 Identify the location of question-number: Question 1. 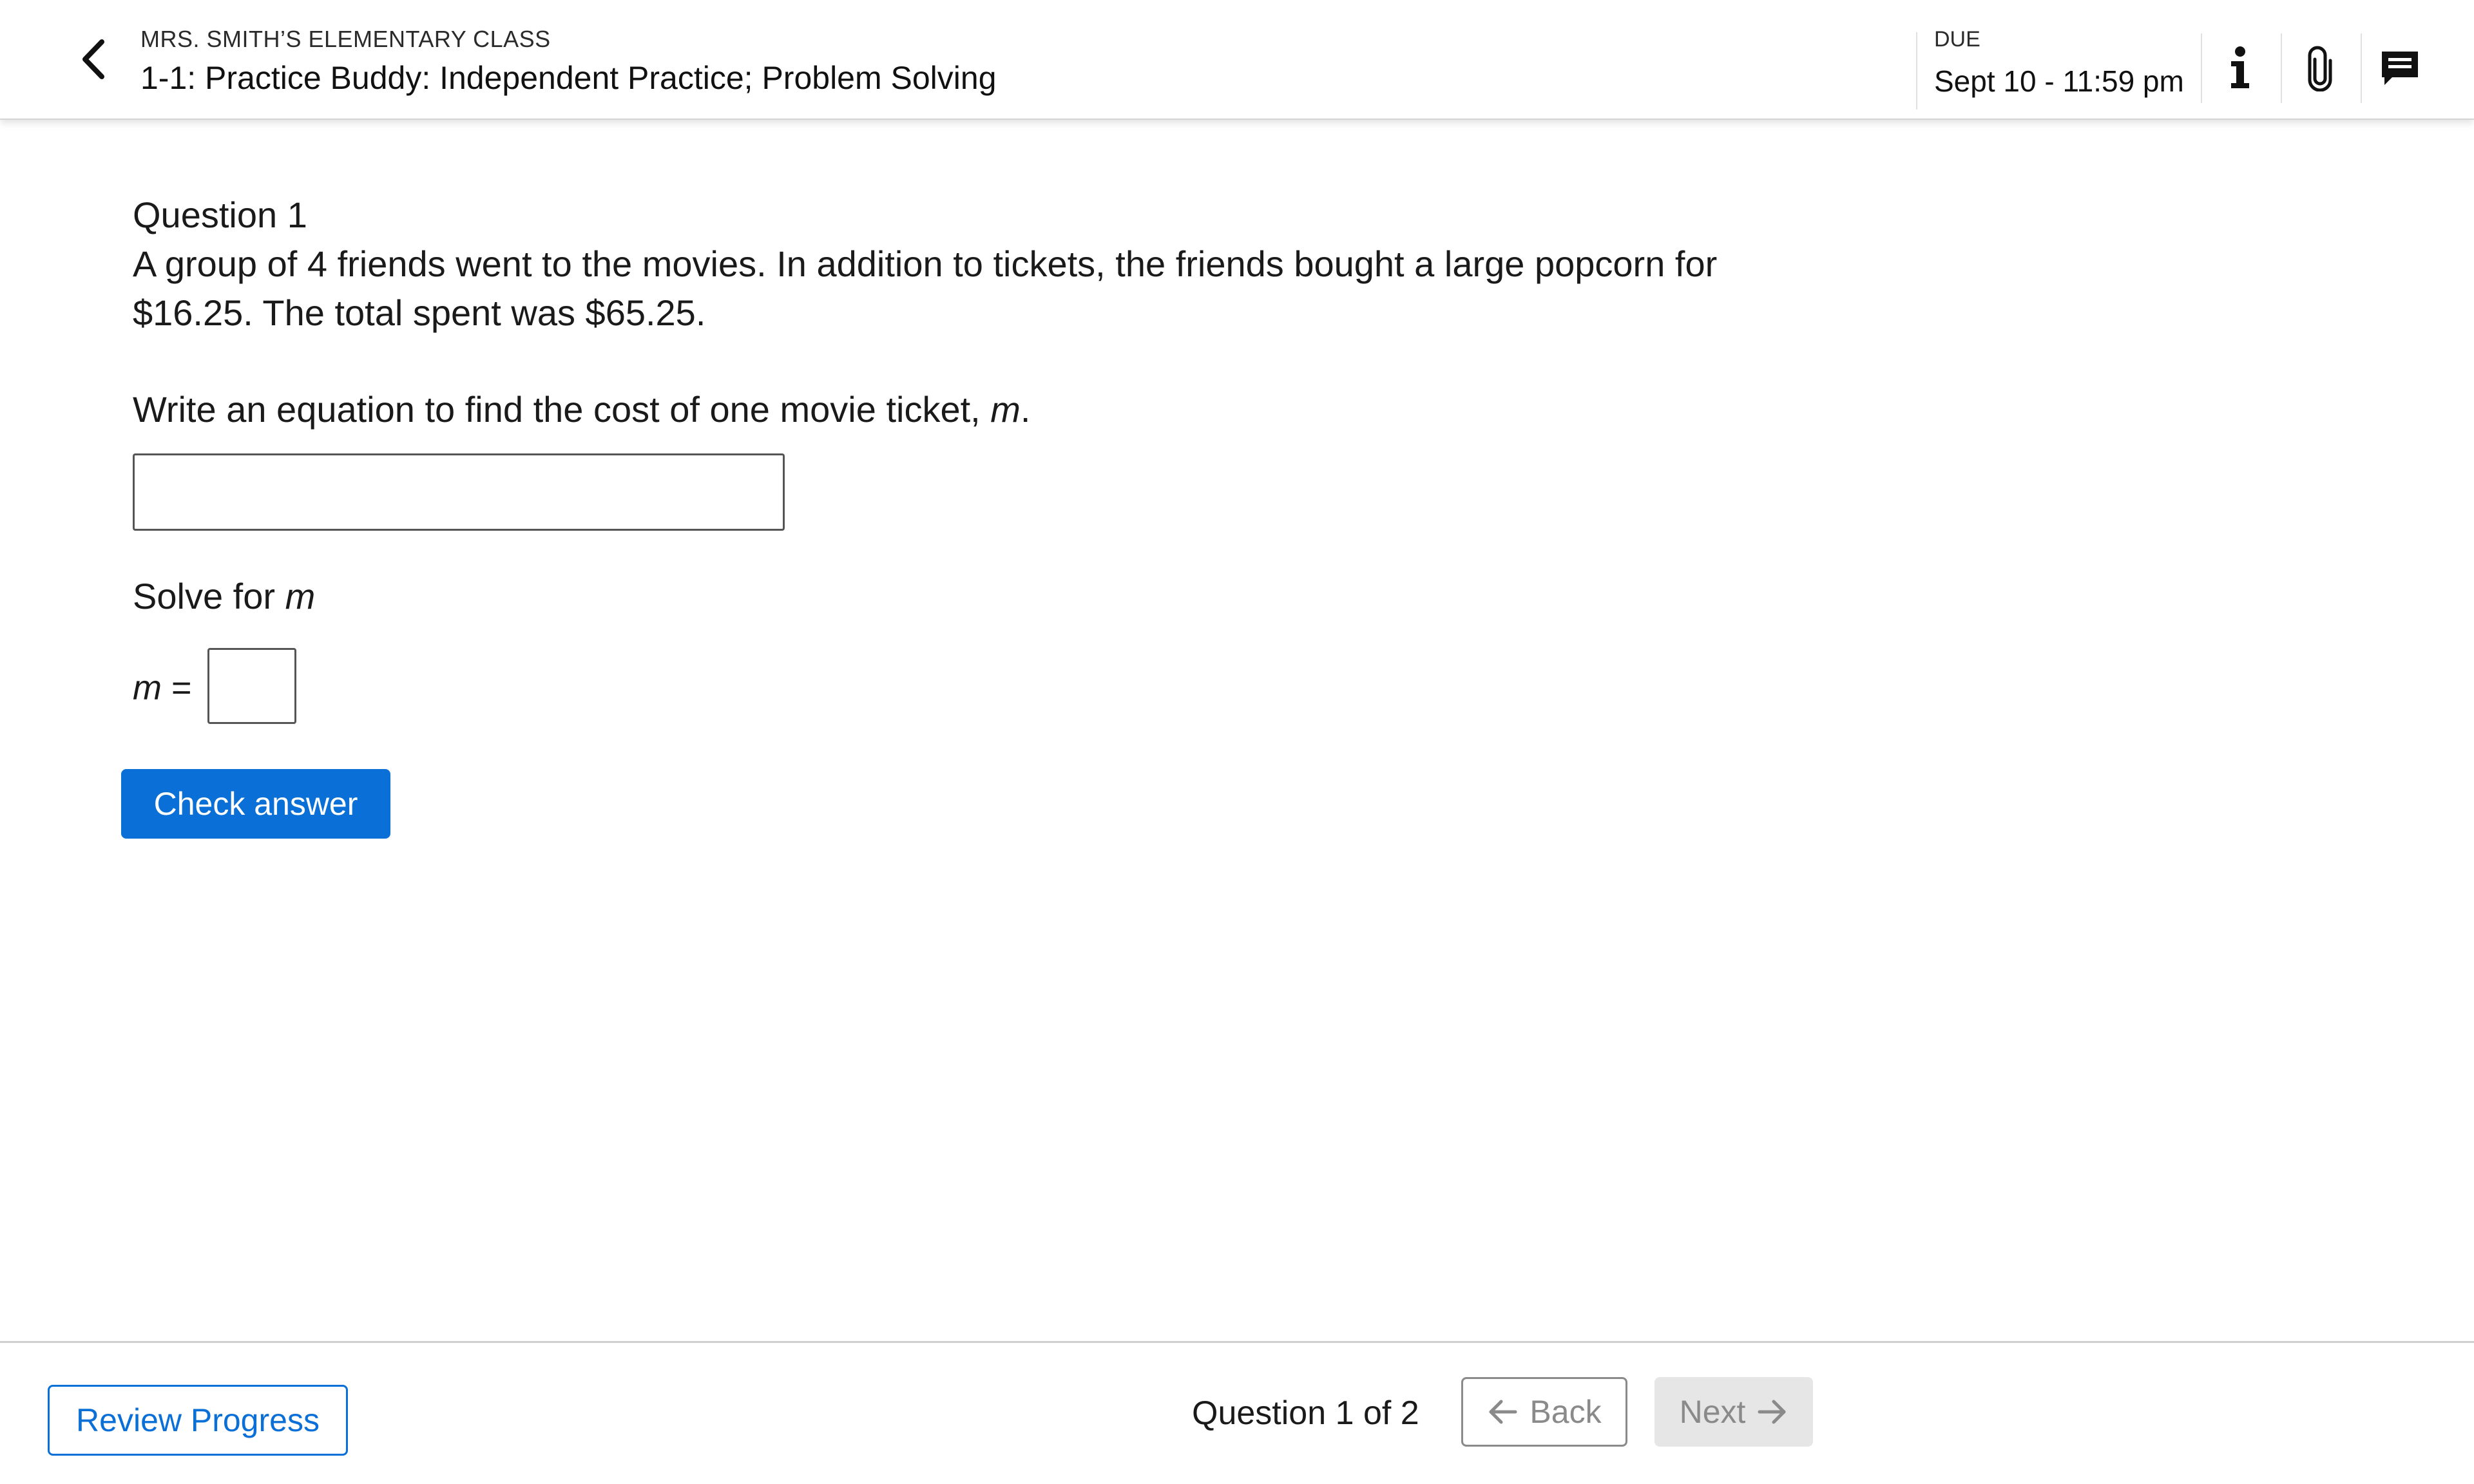
(220, 215).